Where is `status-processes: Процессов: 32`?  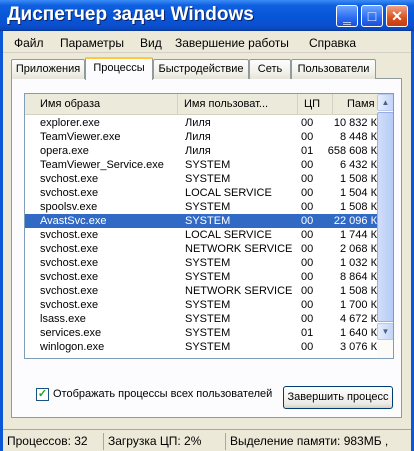 status-processes: Процессов: 32 is located at coordinates (47, 441).